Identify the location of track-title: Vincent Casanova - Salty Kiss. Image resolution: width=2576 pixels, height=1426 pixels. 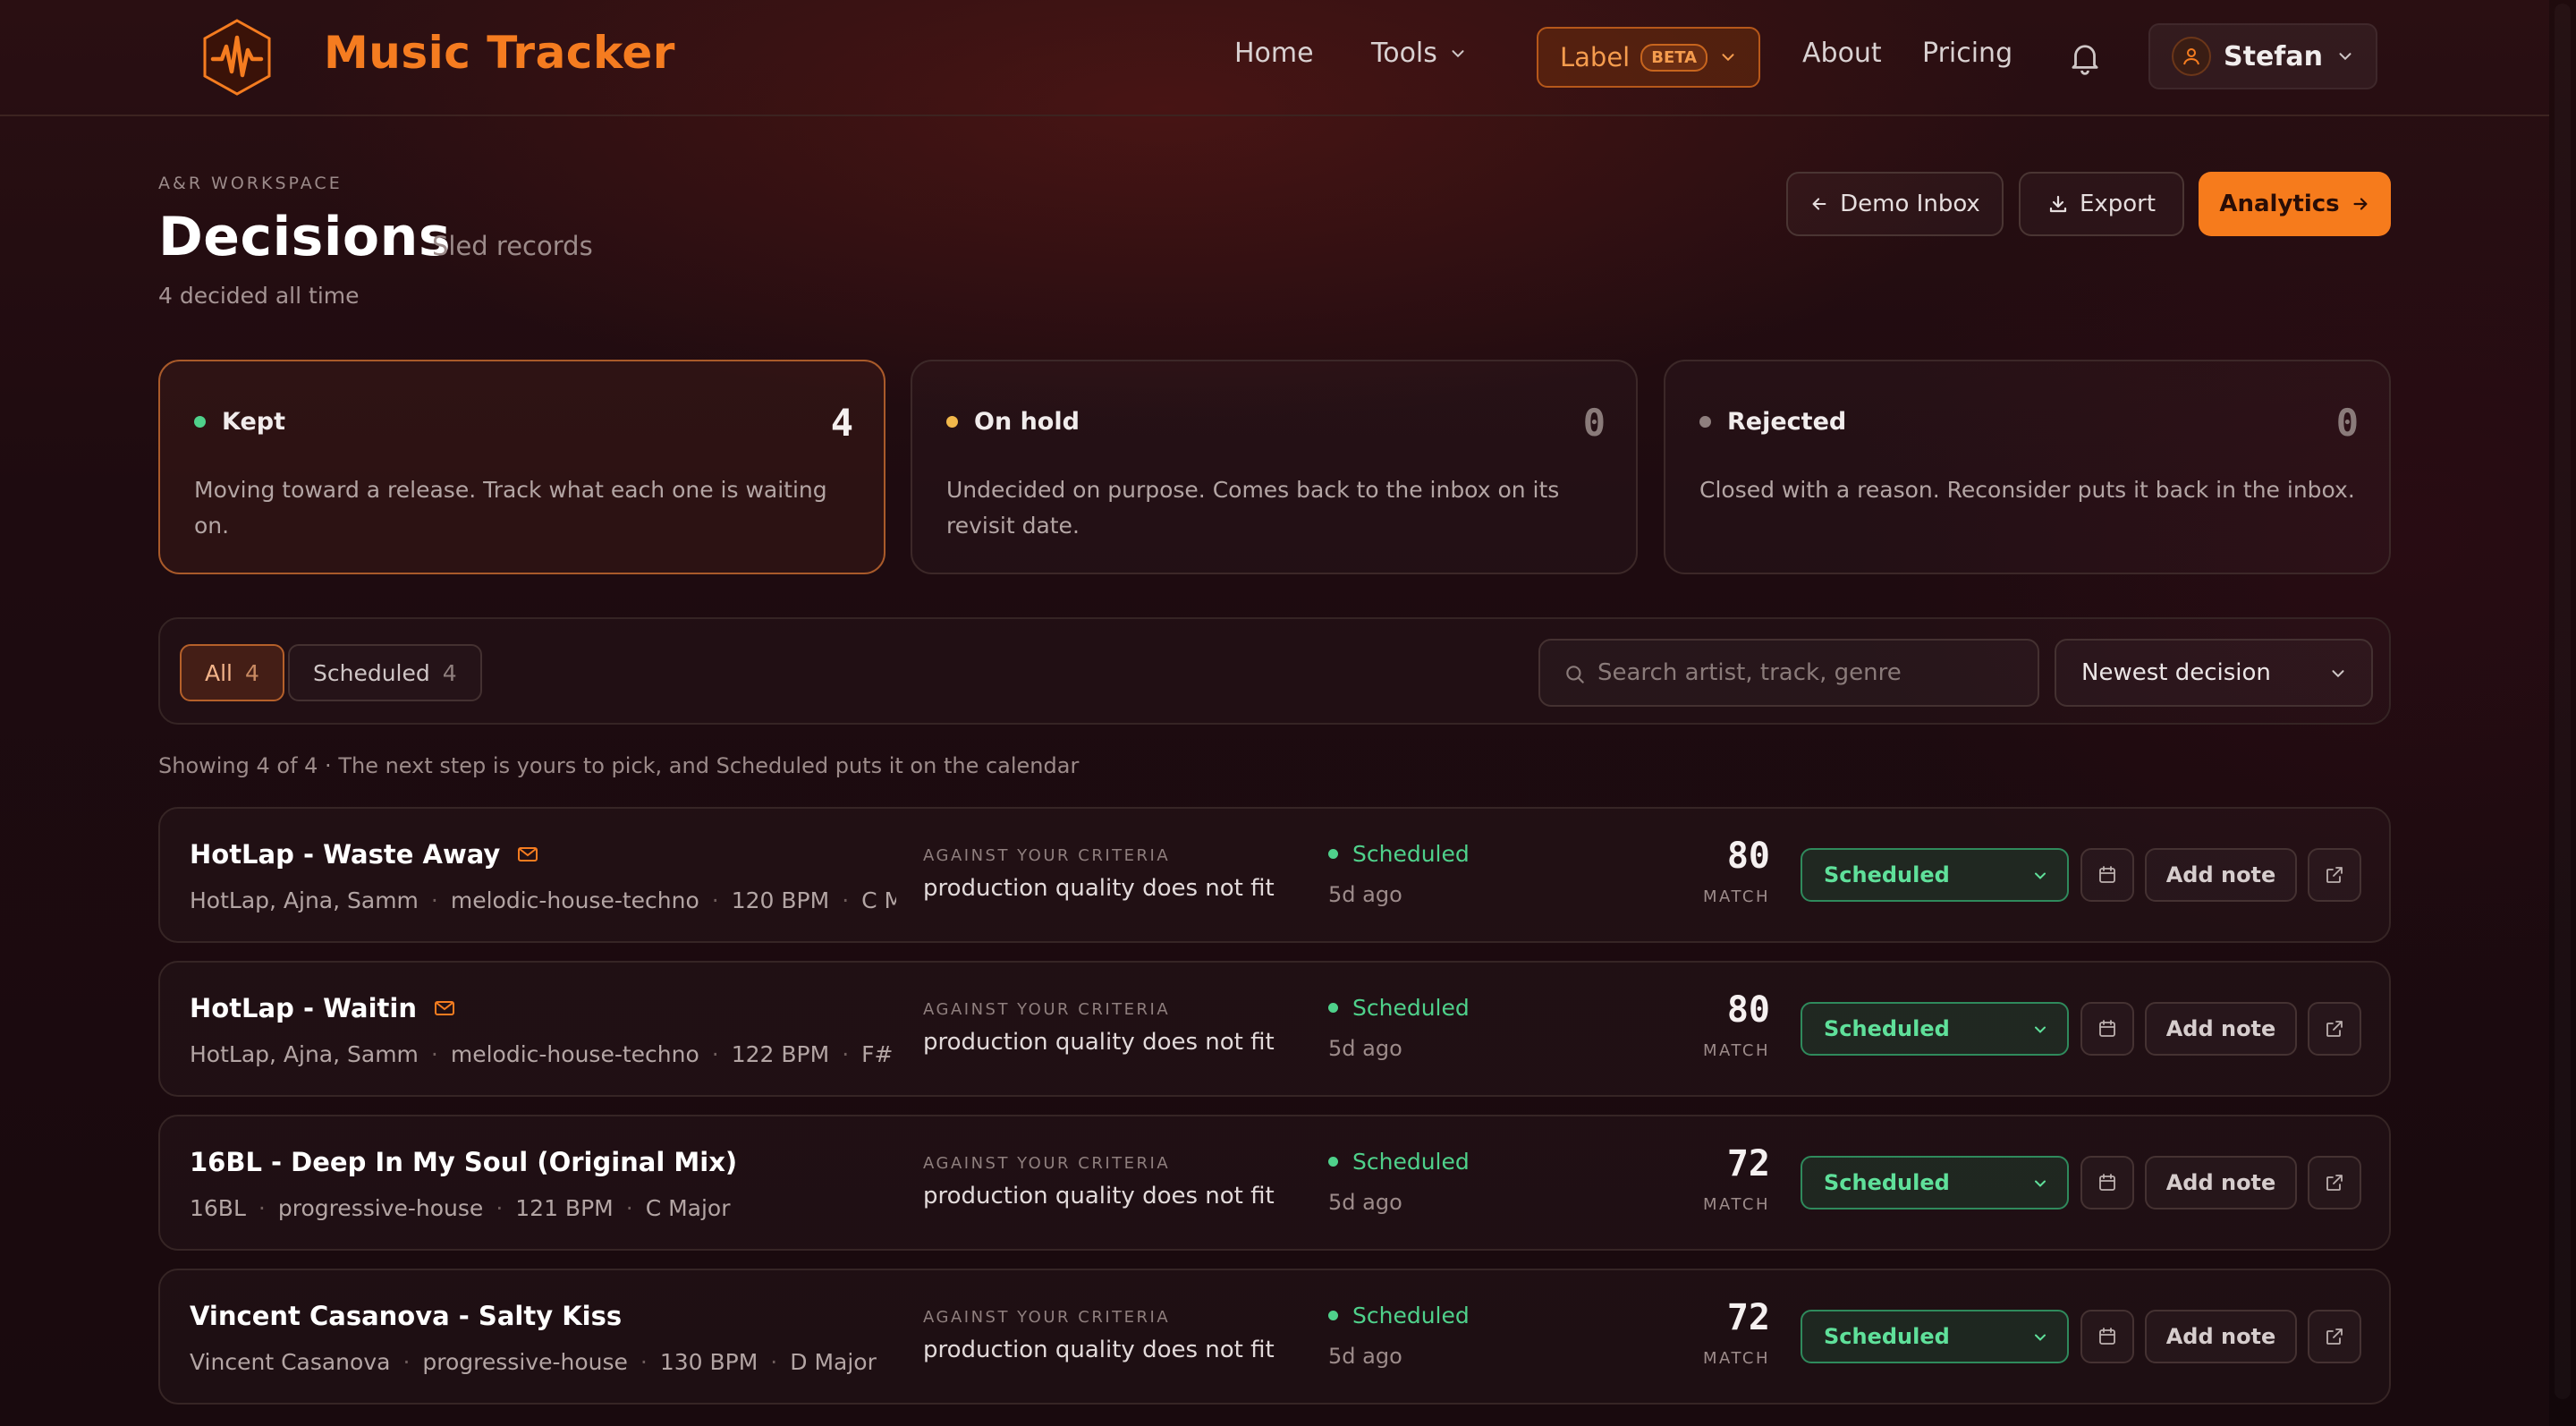
(406, 1316).